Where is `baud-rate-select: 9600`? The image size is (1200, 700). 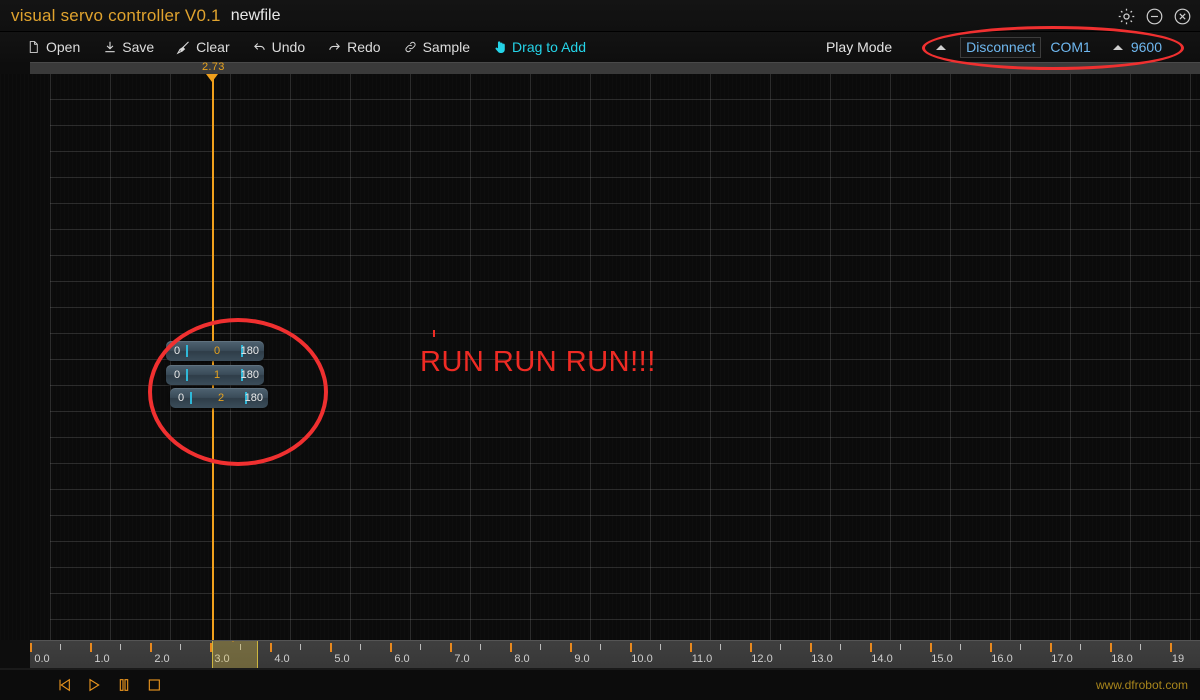 baud-rate-select: 9600 is located at coordinates (1146, 47).